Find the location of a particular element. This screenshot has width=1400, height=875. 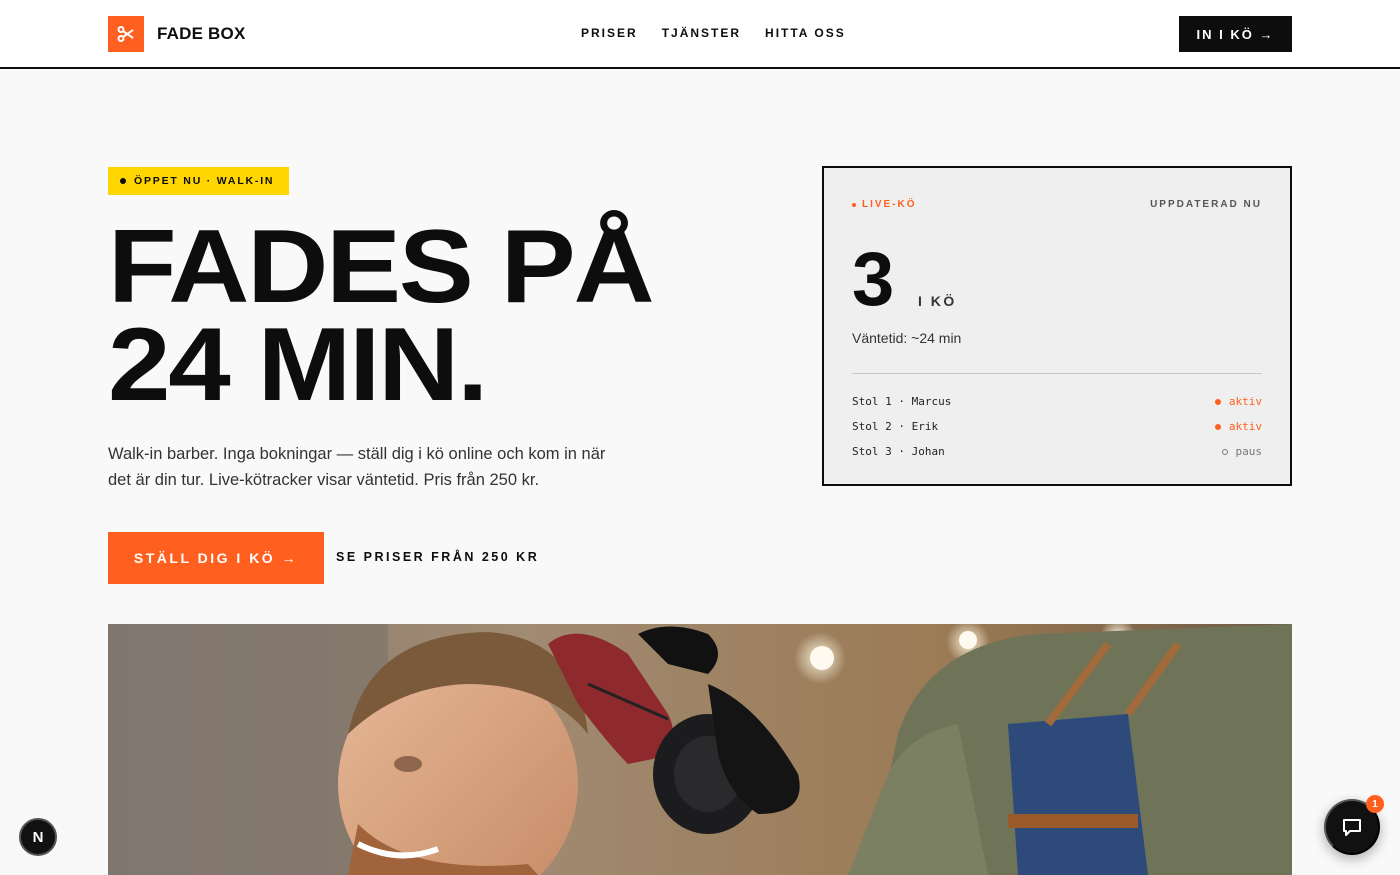

see-prices-link: SE PRISER FRÅN 250 KR is located at coordinates (437, 557).